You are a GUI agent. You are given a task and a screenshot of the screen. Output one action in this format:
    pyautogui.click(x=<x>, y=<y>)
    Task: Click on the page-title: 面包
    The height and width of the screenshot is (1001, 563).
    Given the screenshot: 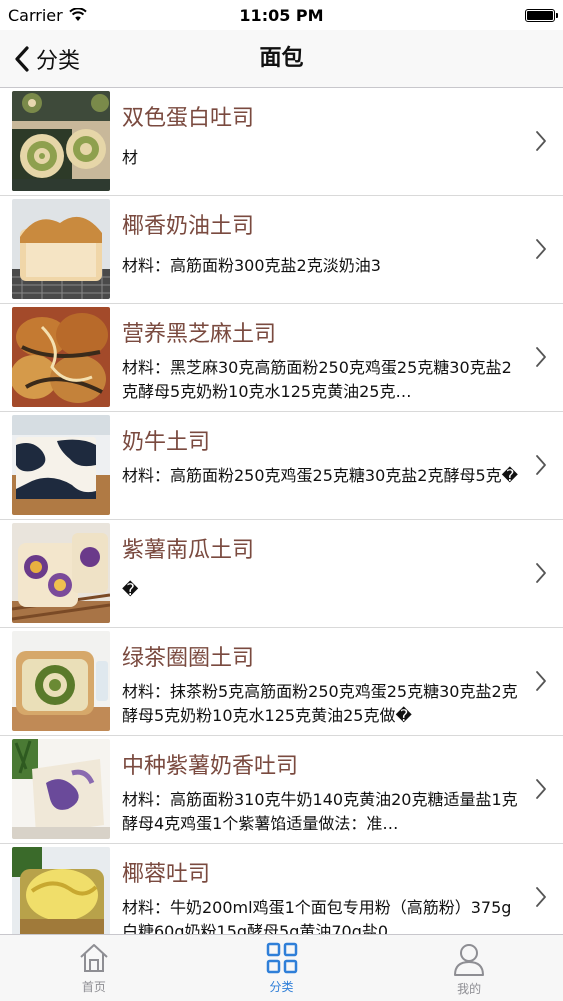 What is the action you would take?
    pyautogui.click(x=281, y=58)
    